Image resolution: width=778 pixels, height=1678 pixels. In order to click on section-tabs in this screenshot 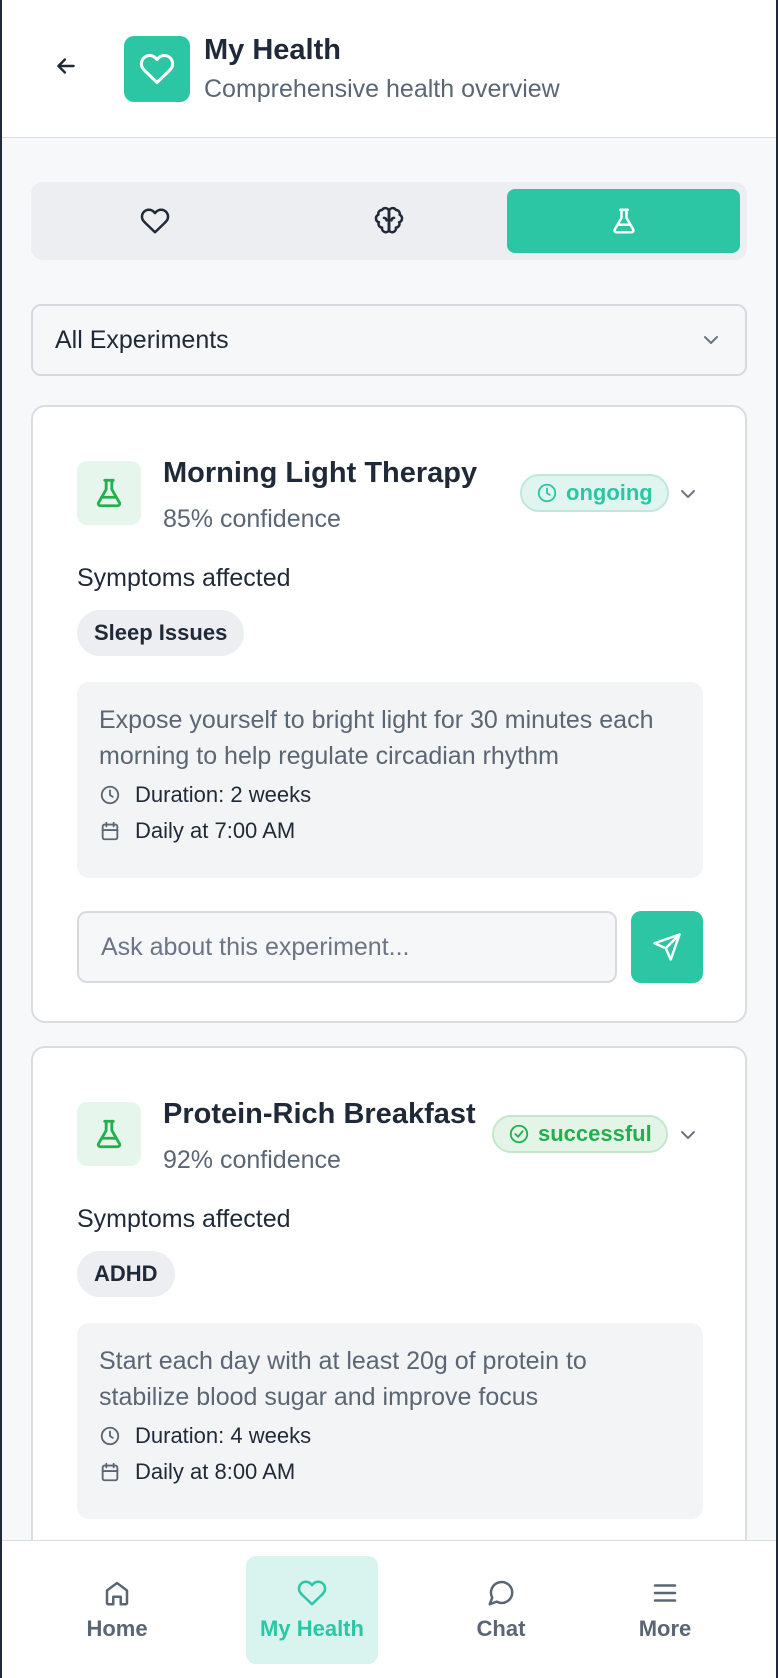, I will do `click(389, 221)`.